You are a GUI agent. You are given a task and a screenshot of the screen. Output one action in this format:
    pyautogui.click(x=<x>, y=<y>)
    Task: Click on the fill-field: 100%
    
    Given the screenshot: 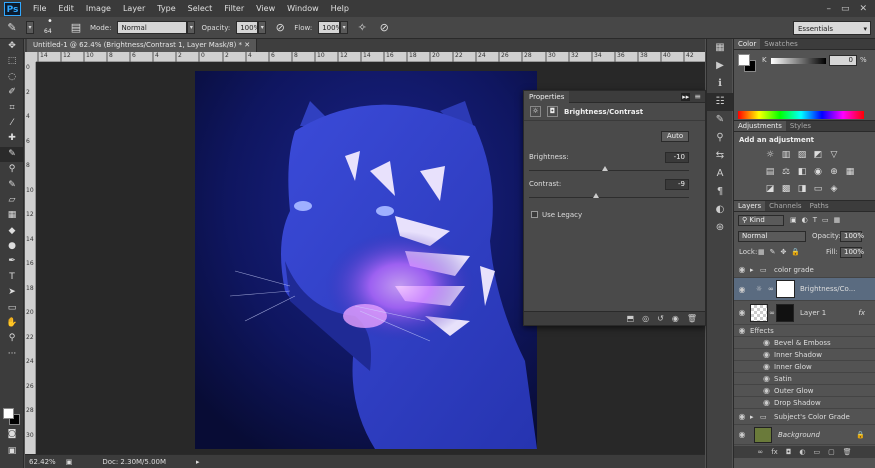 What is the action you would take?
    pyautogui.click(x=852, y=252)
    